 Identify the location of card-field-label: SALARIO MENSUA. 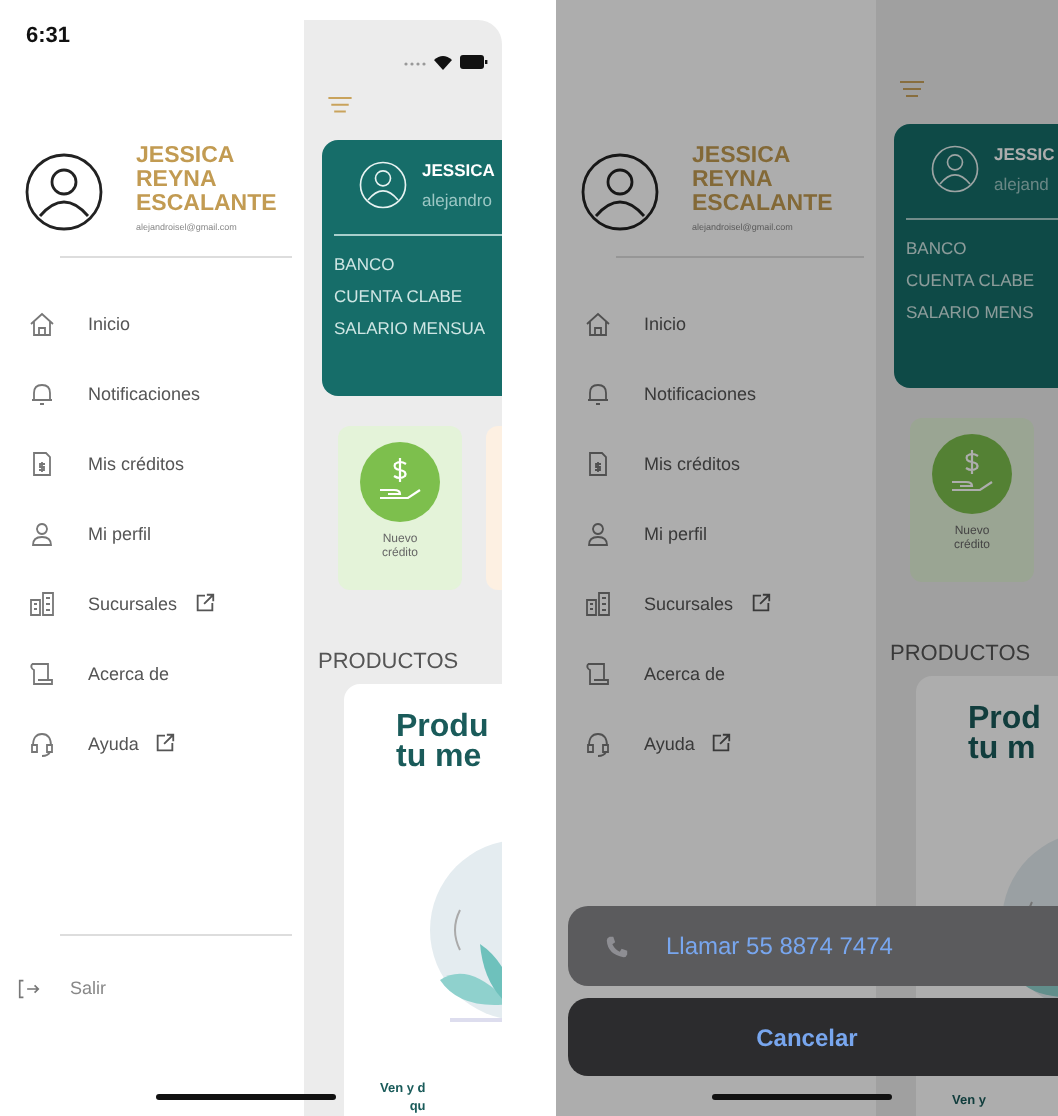
(411, 328).